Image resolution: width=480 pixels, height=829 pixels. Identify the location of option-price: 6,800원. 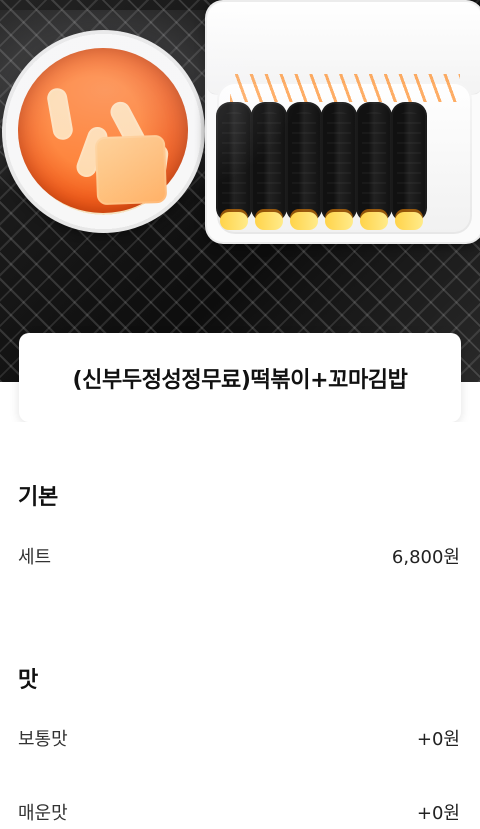
(425, 557).